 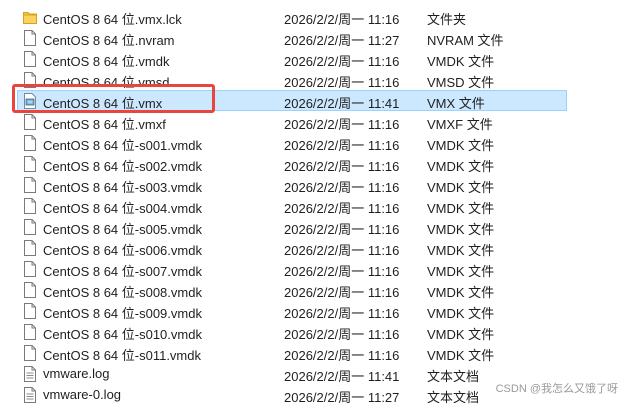 I want to click on folder-icon, so click(x=30, y=17).